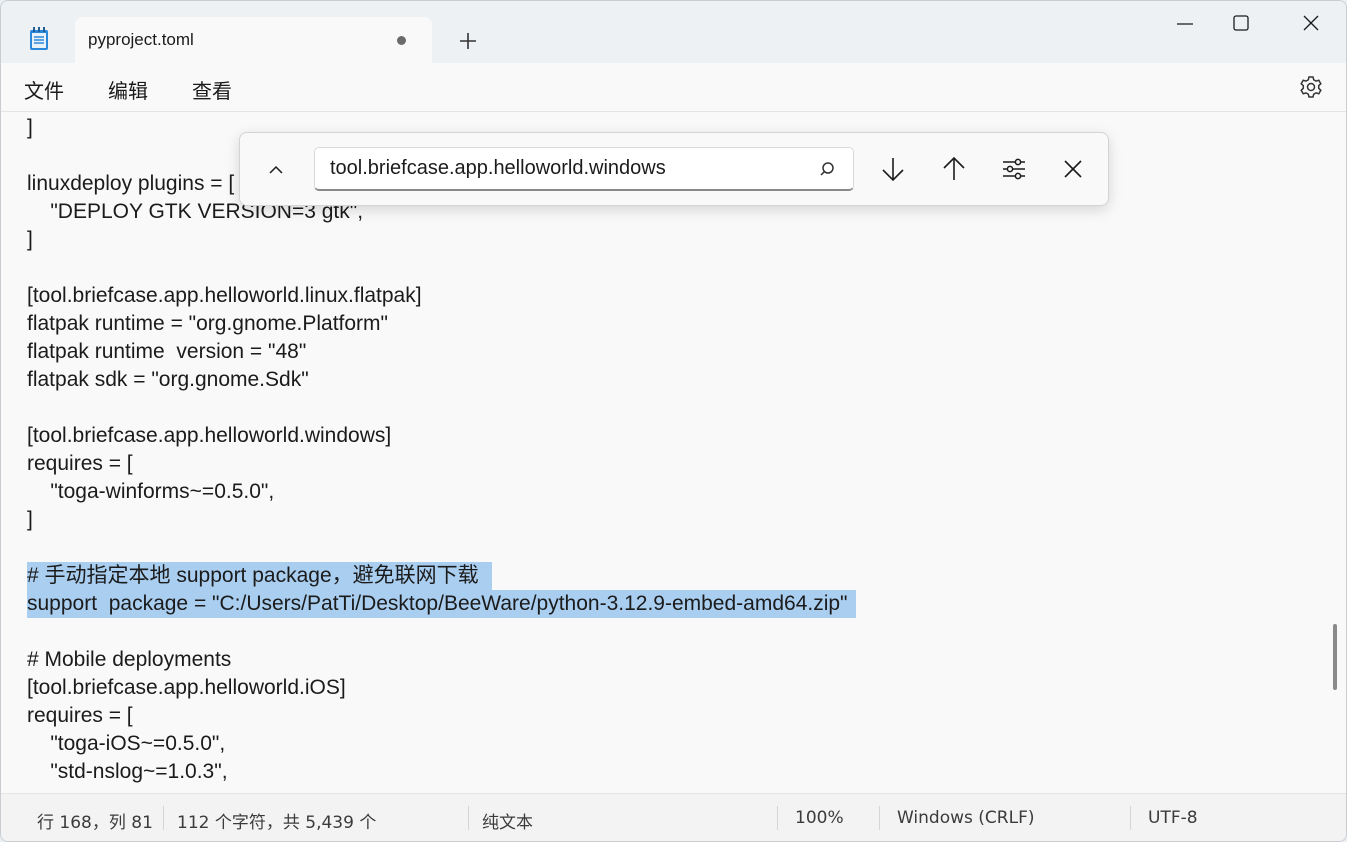 This screenshot has height=842, width=1347. I want to click on line-ending: Windows (CRLF), so click(966, 818).